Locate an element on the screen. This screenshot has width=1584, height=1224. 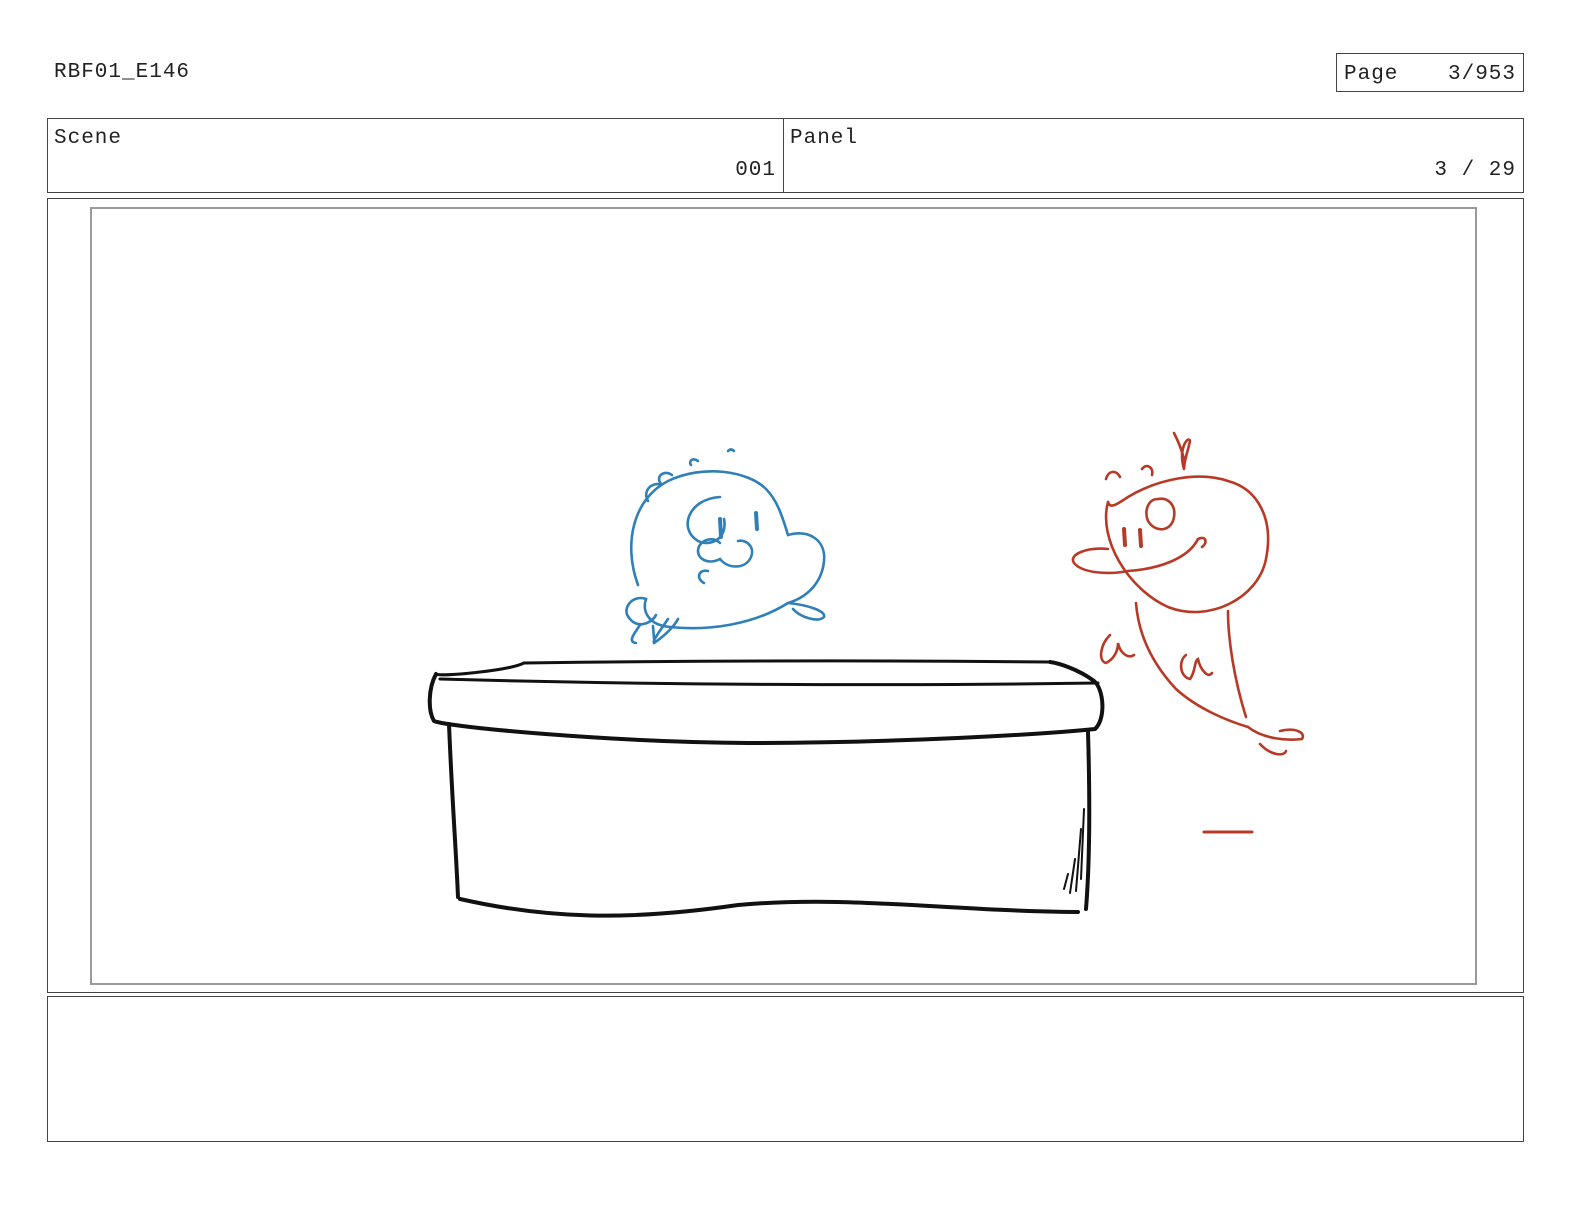
page-label: Page is located at coordinates (1371, 74).